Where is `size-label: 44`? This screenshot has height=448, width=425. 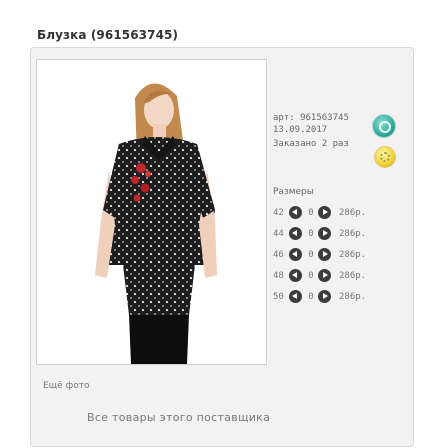
size-label: 44 is located at coordinates (278, 233).